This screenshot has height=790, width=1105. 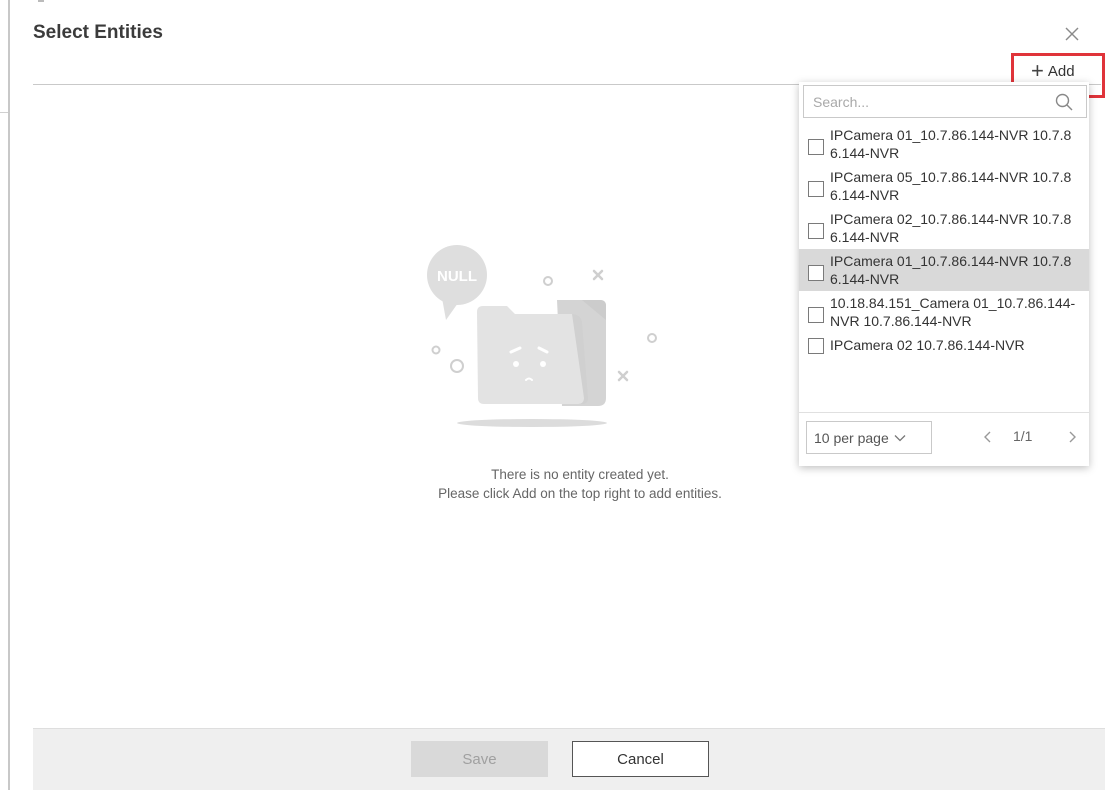 What do you see at coordinates (927, 345) in the screenshot?
I see `entity-name: IPCamera 02 10.7.86.144-NVR` at bounding box center [927, 345].